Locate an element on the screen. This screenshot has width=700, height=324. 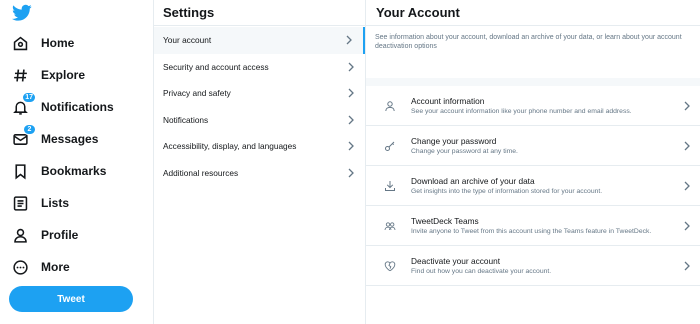
settings-item-privacy: Privacy and safety is located at coordinates (259, 93).